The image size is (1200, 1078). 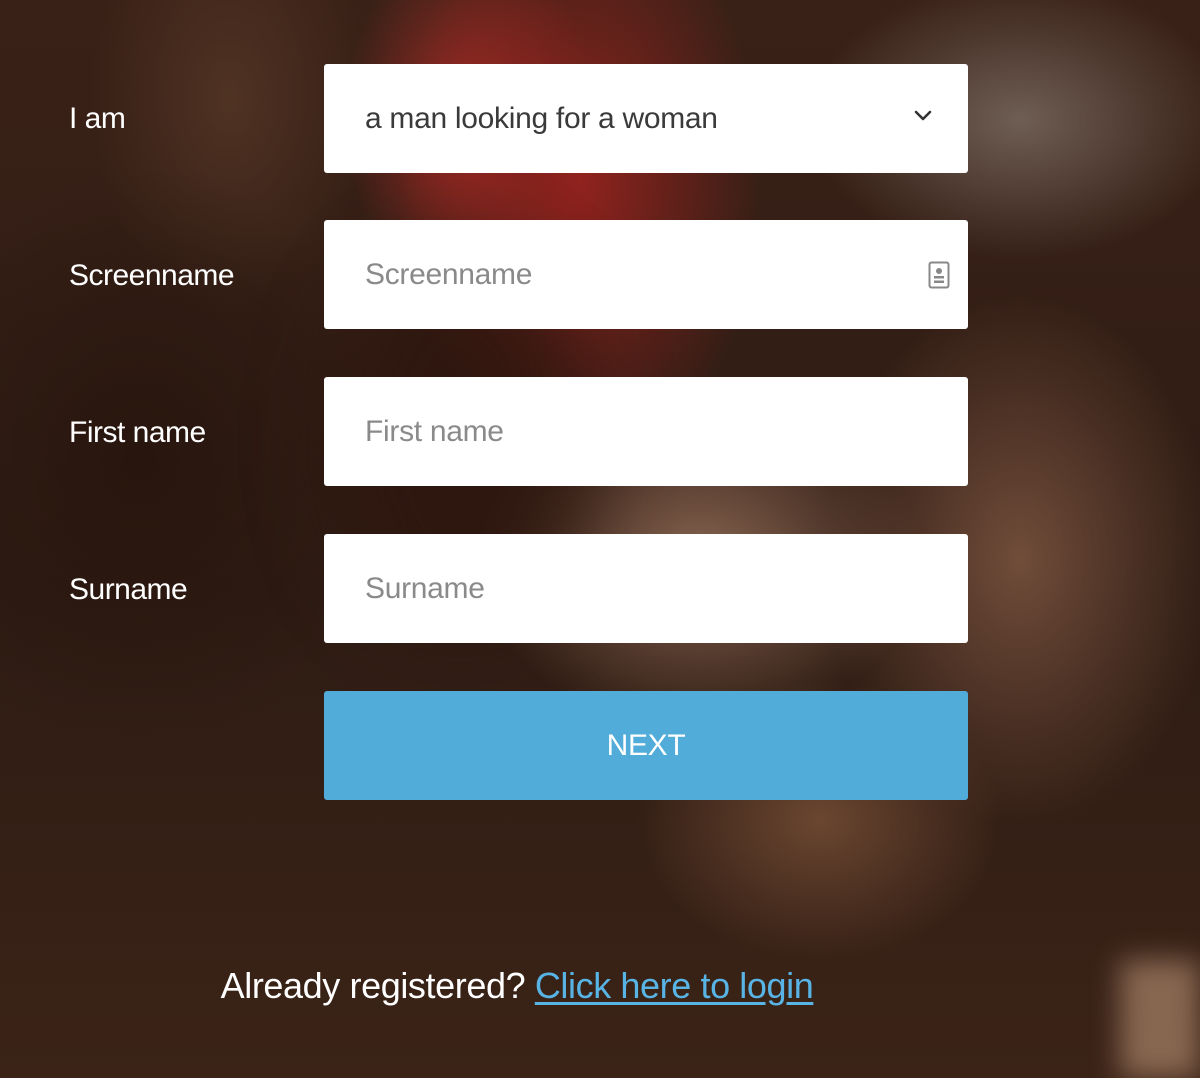 What do you see at coordinates (1160, 1019) in the screenshot?
I see `background-blur-shape` at bounding box center [1160, 1019].